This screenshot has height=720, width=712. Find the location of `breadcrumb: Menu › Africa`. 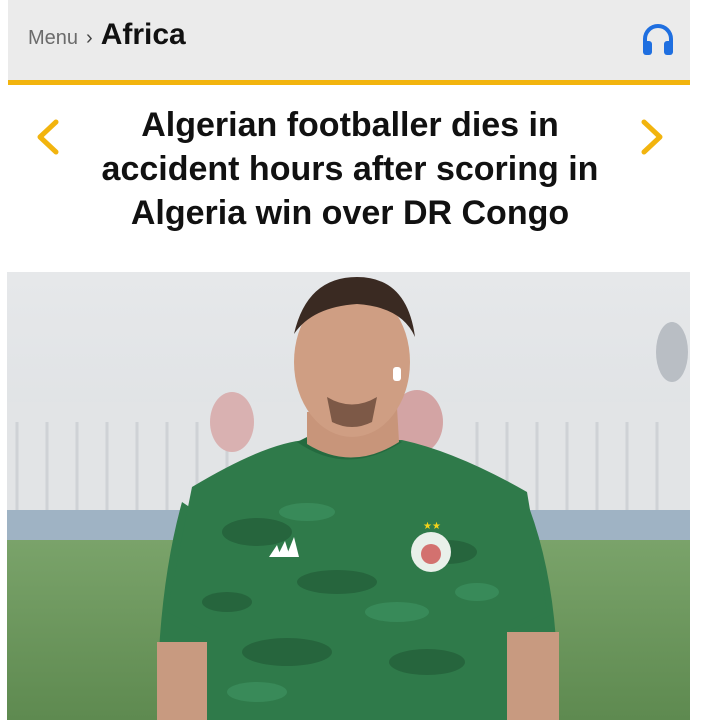

breadcrumb: Menu › Africa is located at coordinates (107, 35).